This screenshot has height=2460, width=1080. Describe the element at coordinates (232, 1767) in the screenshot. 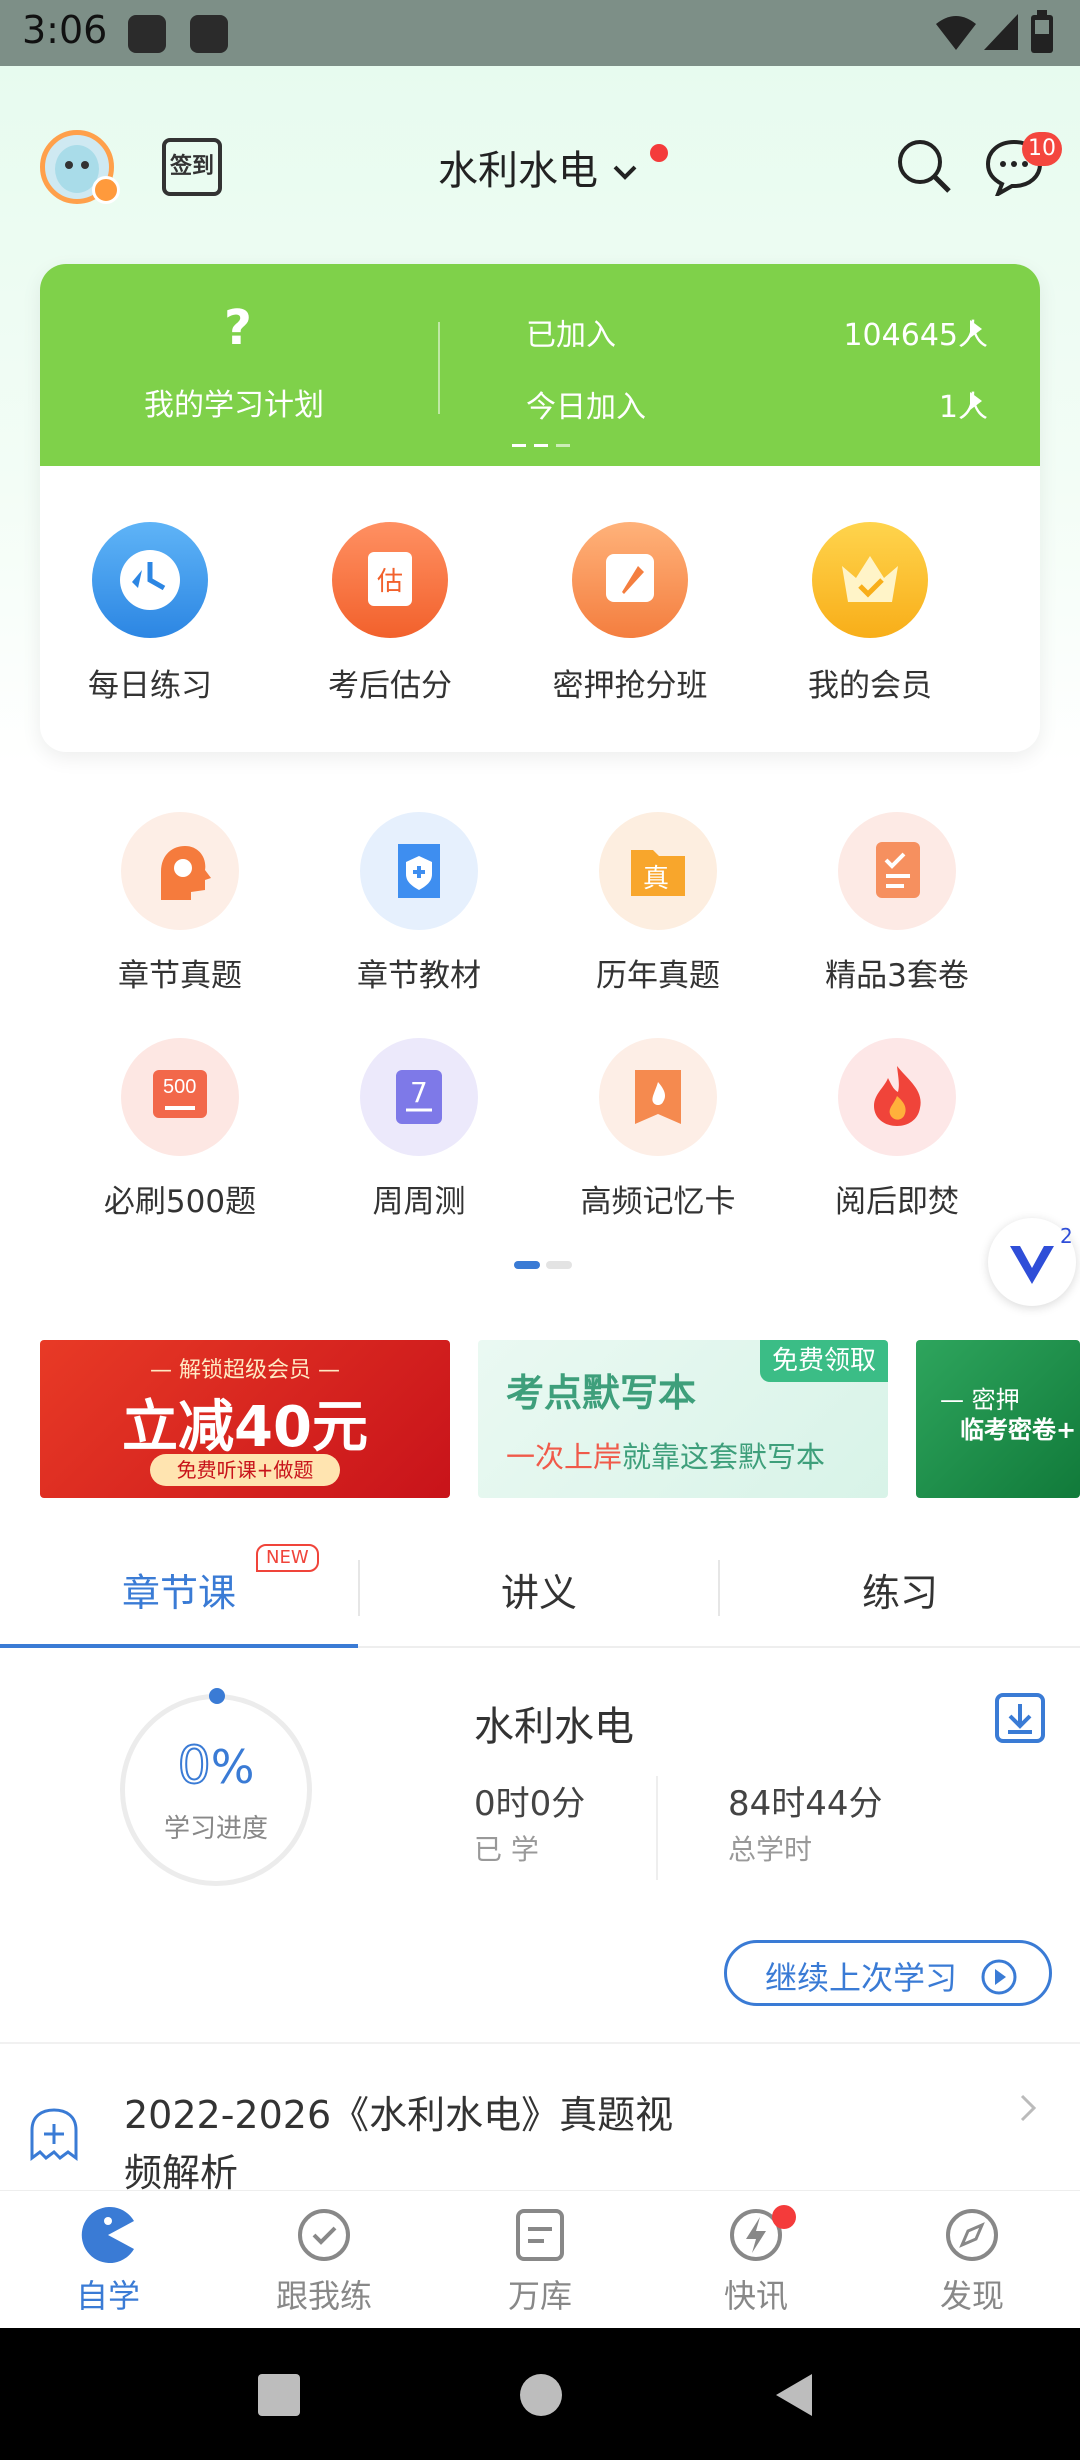

I see `progress-unit: %` at that location.